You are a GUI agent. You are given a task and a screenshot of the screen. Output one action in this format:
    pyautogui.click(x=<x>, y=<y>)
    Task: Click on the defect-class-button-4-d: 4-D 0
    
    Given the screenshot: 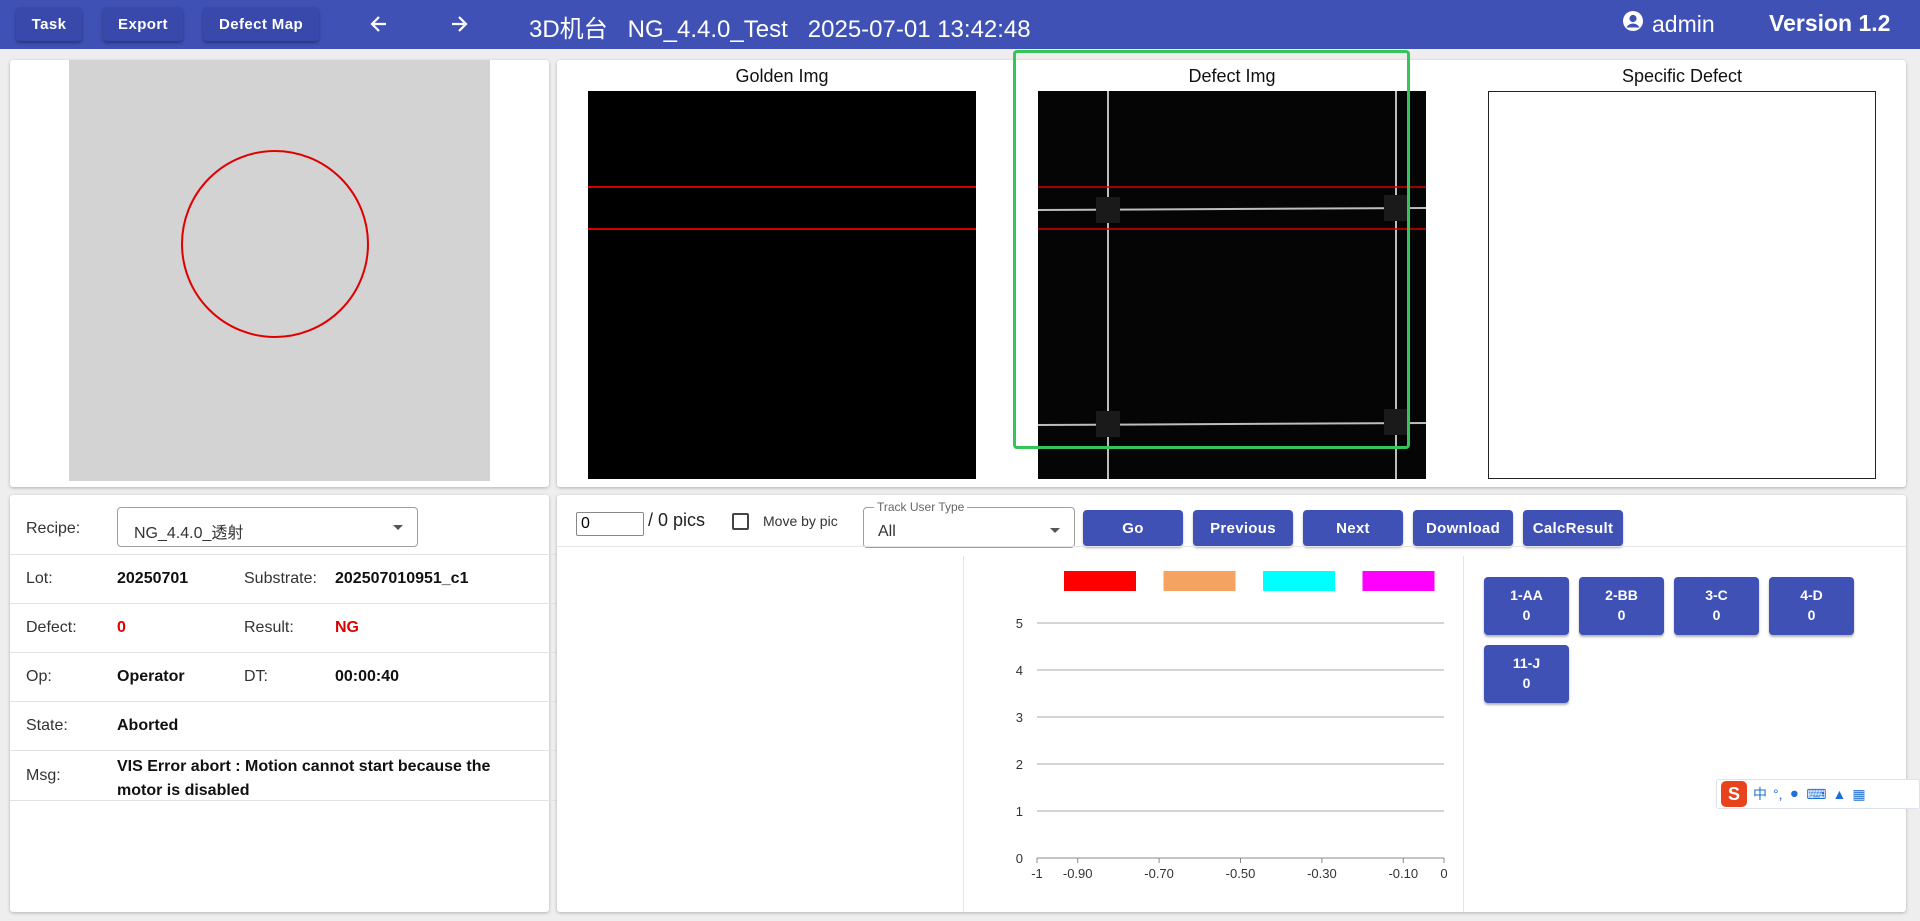 What is the action you would take?
    pyautogui.click(x=1811, y=606)
    